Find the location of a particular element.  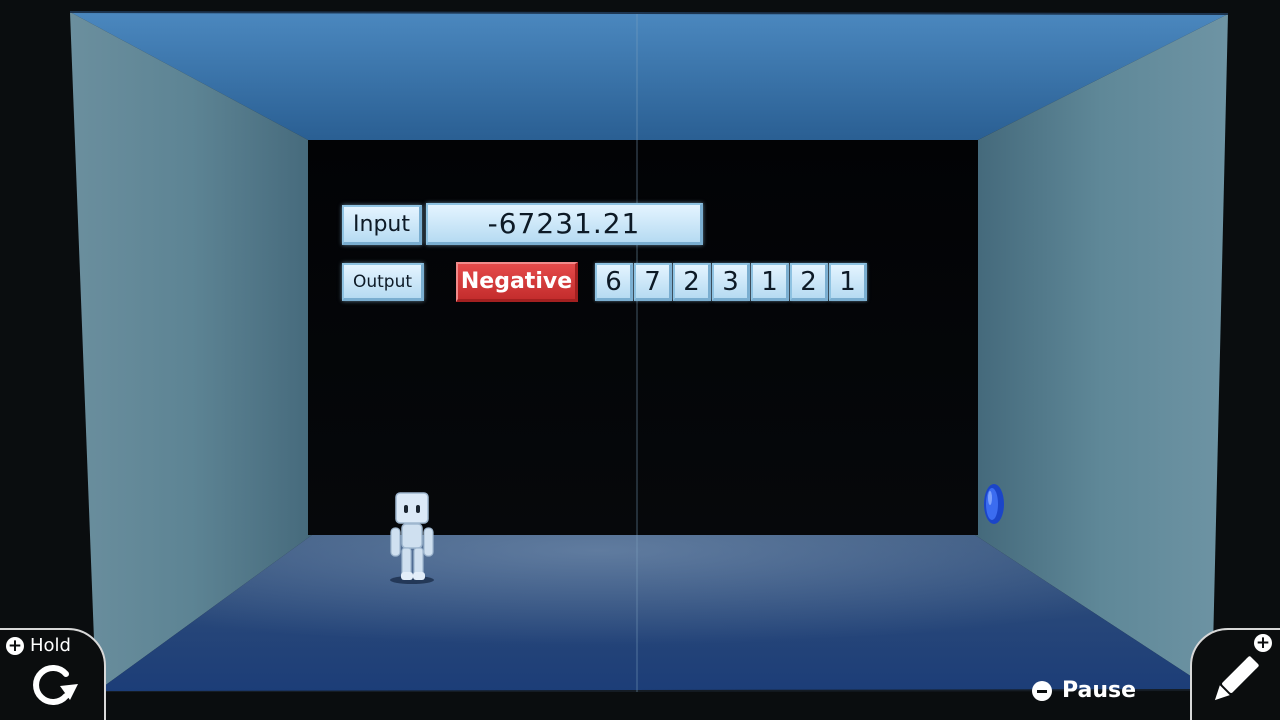

rotate-icon is located at coordinates (53, 685).